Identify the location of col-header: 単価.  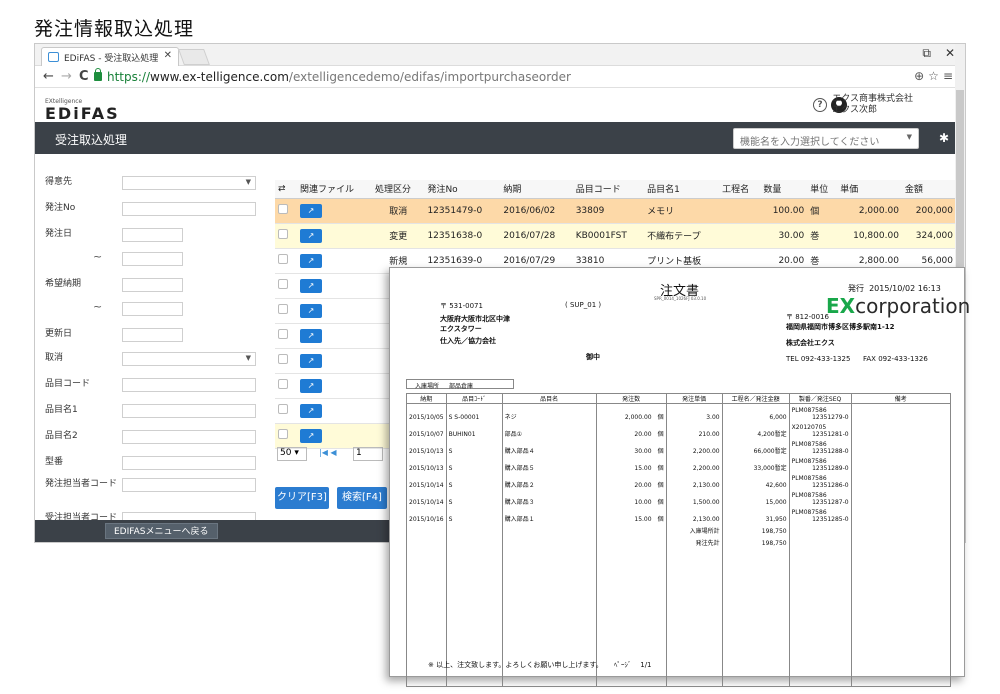
(869, 189).